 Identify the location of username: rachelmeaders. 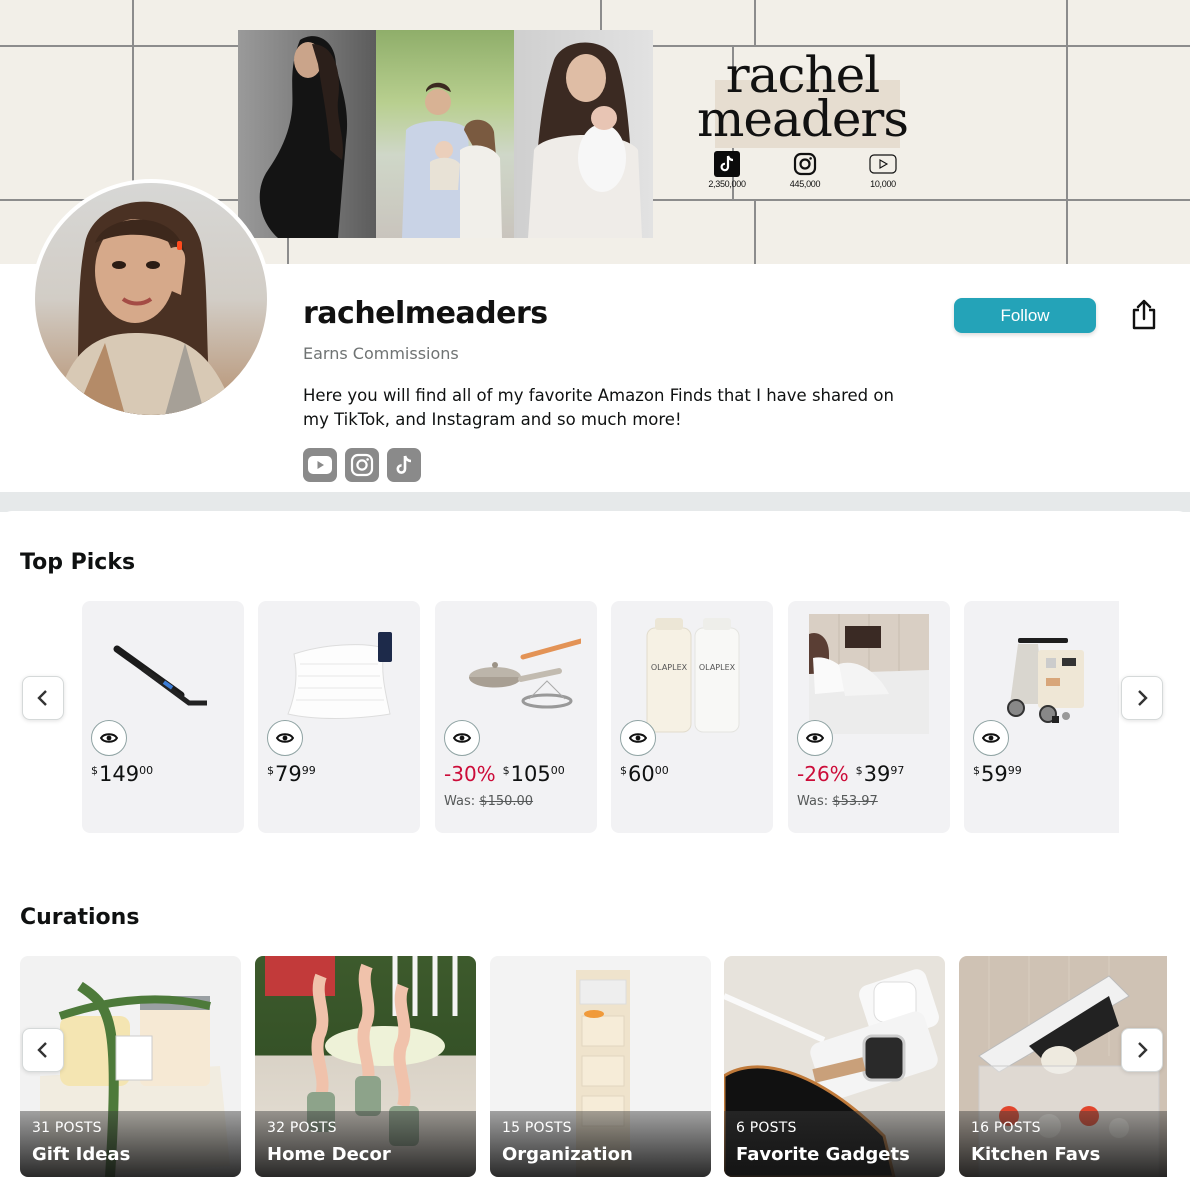
(425, 313).